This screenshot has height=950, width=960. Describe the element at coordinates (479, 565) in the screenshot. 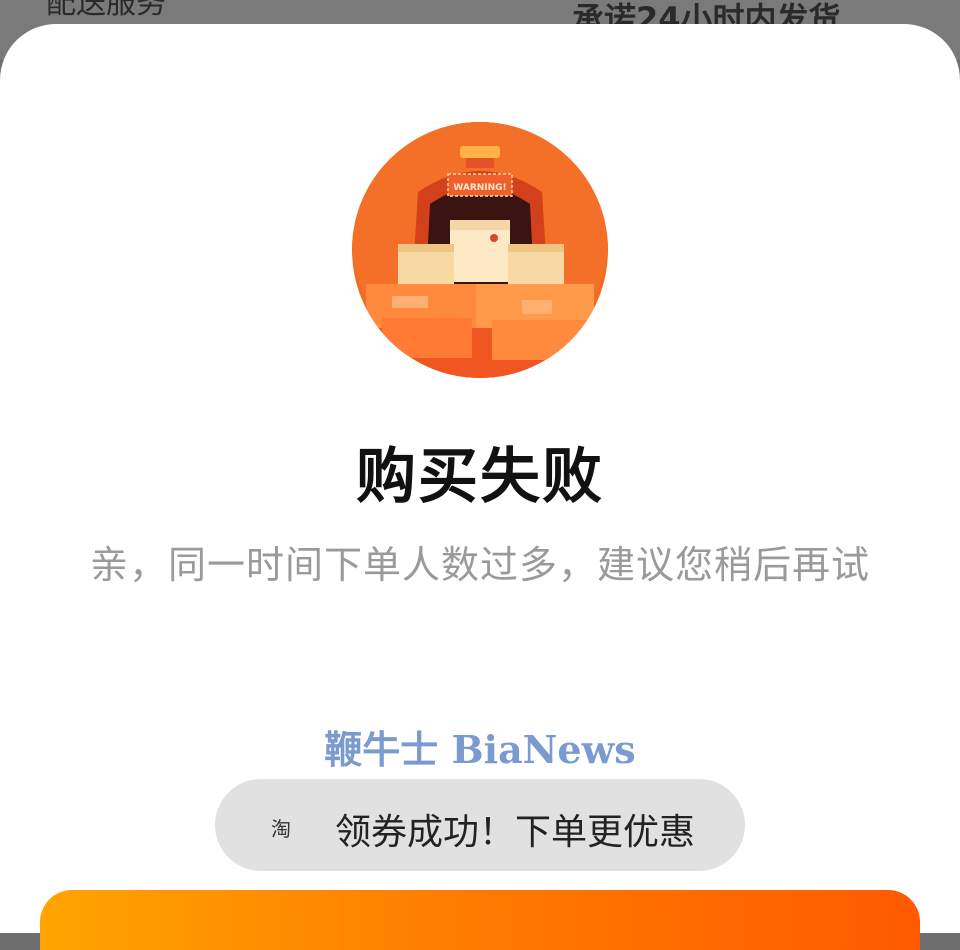

I see `dialog-message: 亲，同一时间下单人数过多，建议您稍后再试` at that location.